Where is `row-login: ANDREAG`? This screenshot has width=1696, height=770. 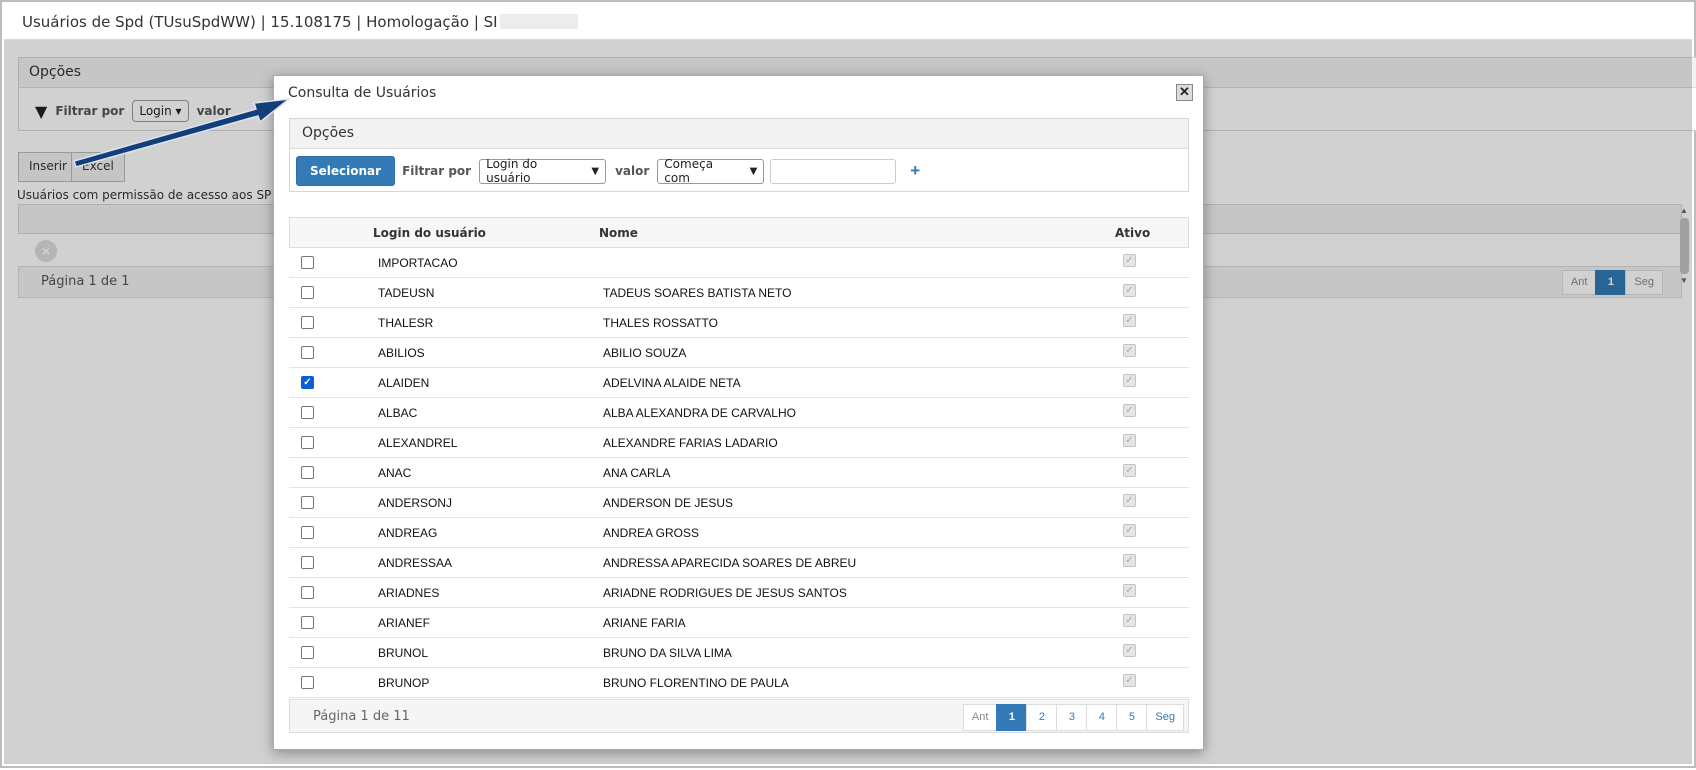
row-login: ANDREAG is located at coordinates (408, 533).